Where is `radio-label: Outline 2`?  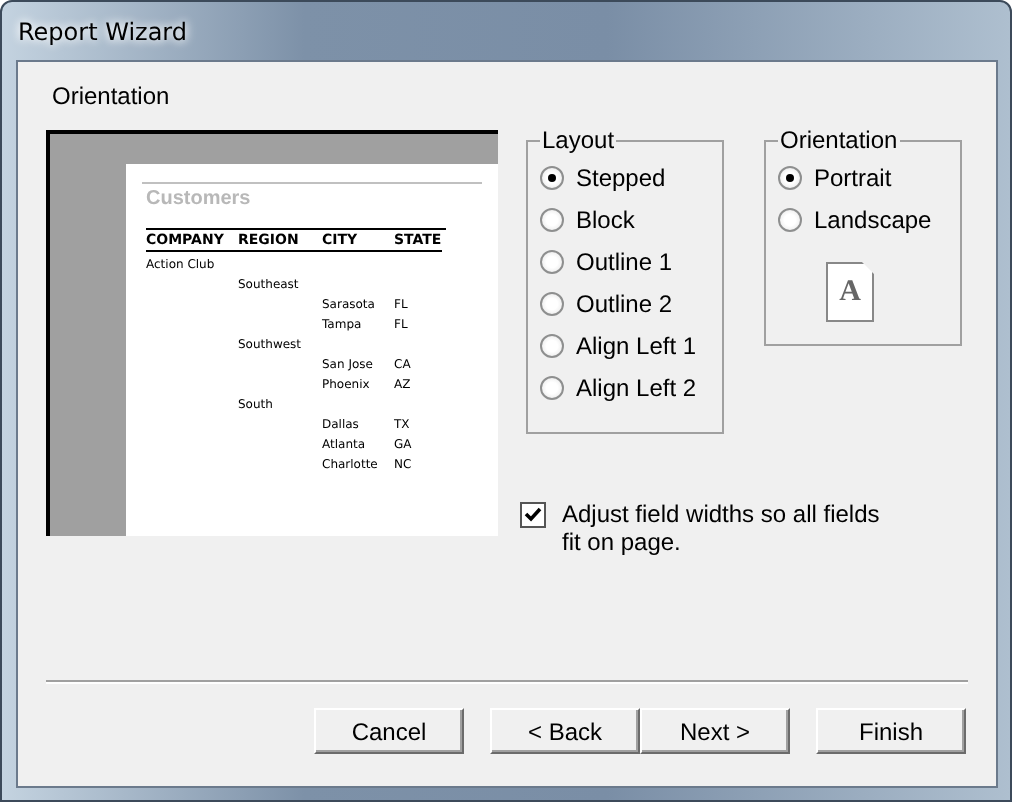
radio-label: Outline 2 is located at coordinates (624, 303).